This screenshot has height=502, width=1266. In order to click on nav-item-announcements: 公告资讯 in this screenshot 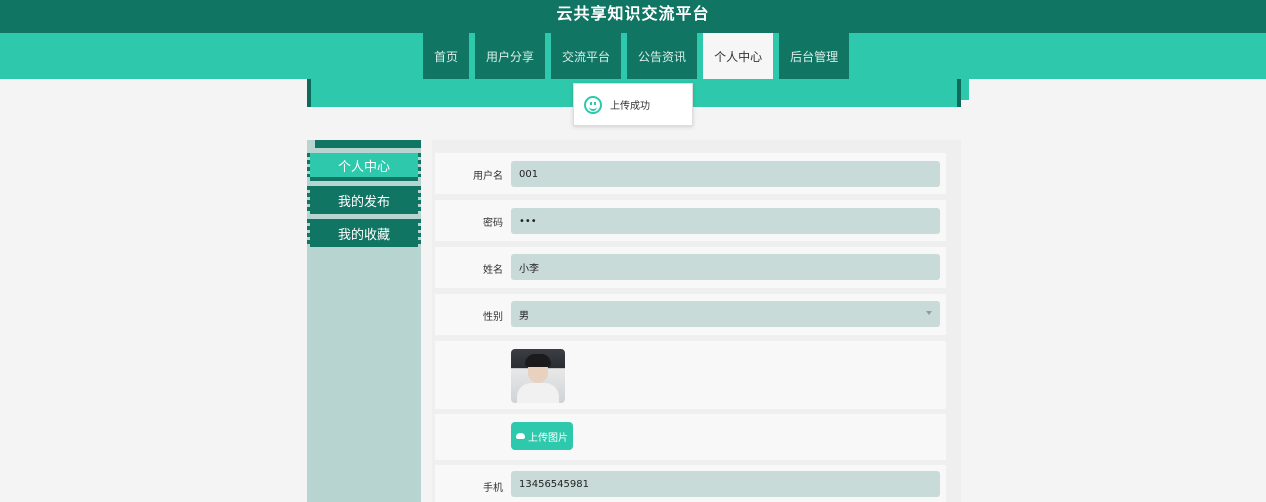, I will do `click(662, 56)`.